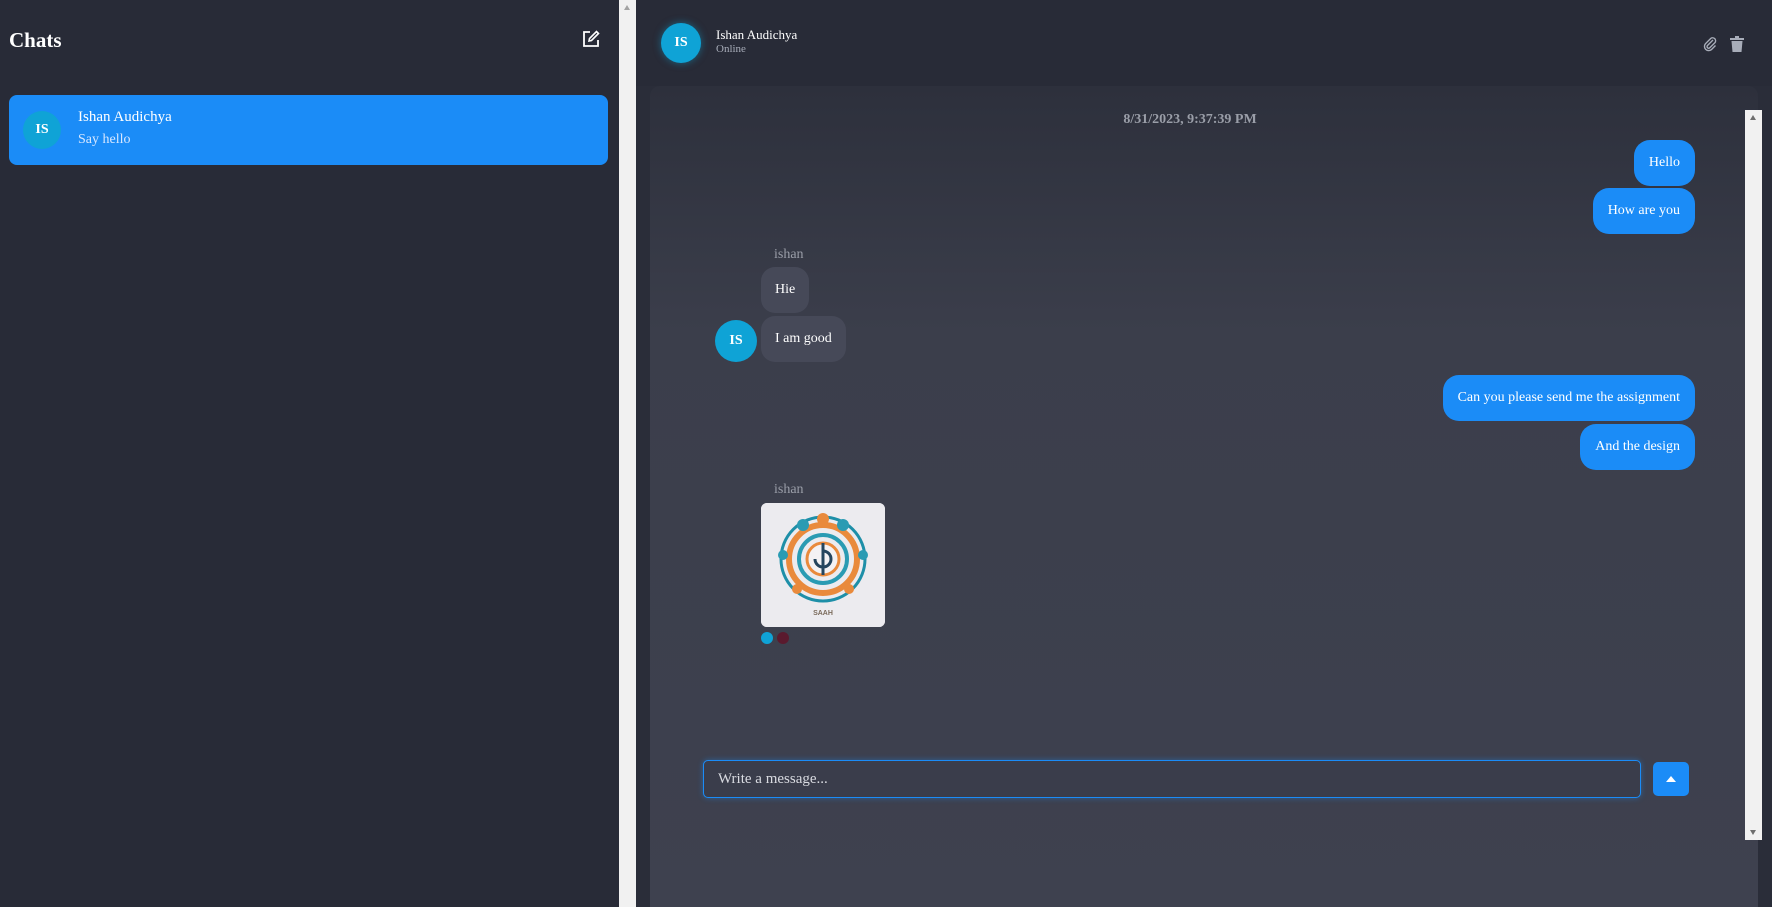 The height and width of the screenshot is (907, 1772). What do you see at coordinates (1643, 211) in the screenshot?
I see `outgoing-message: How are you` at bounding box center [1643, 211].